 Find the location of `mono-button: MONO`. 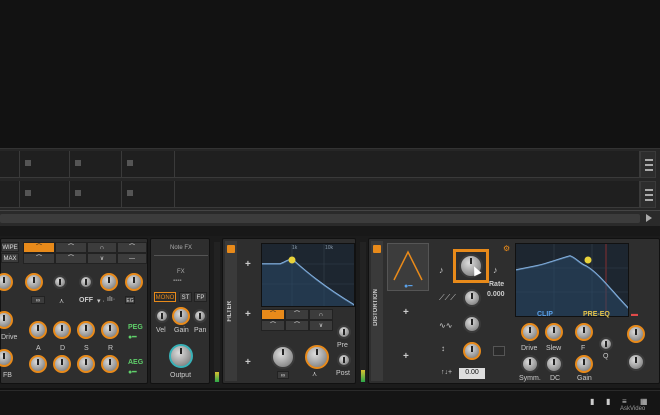

mono-button: MONO is located at coordinates (165, 297).